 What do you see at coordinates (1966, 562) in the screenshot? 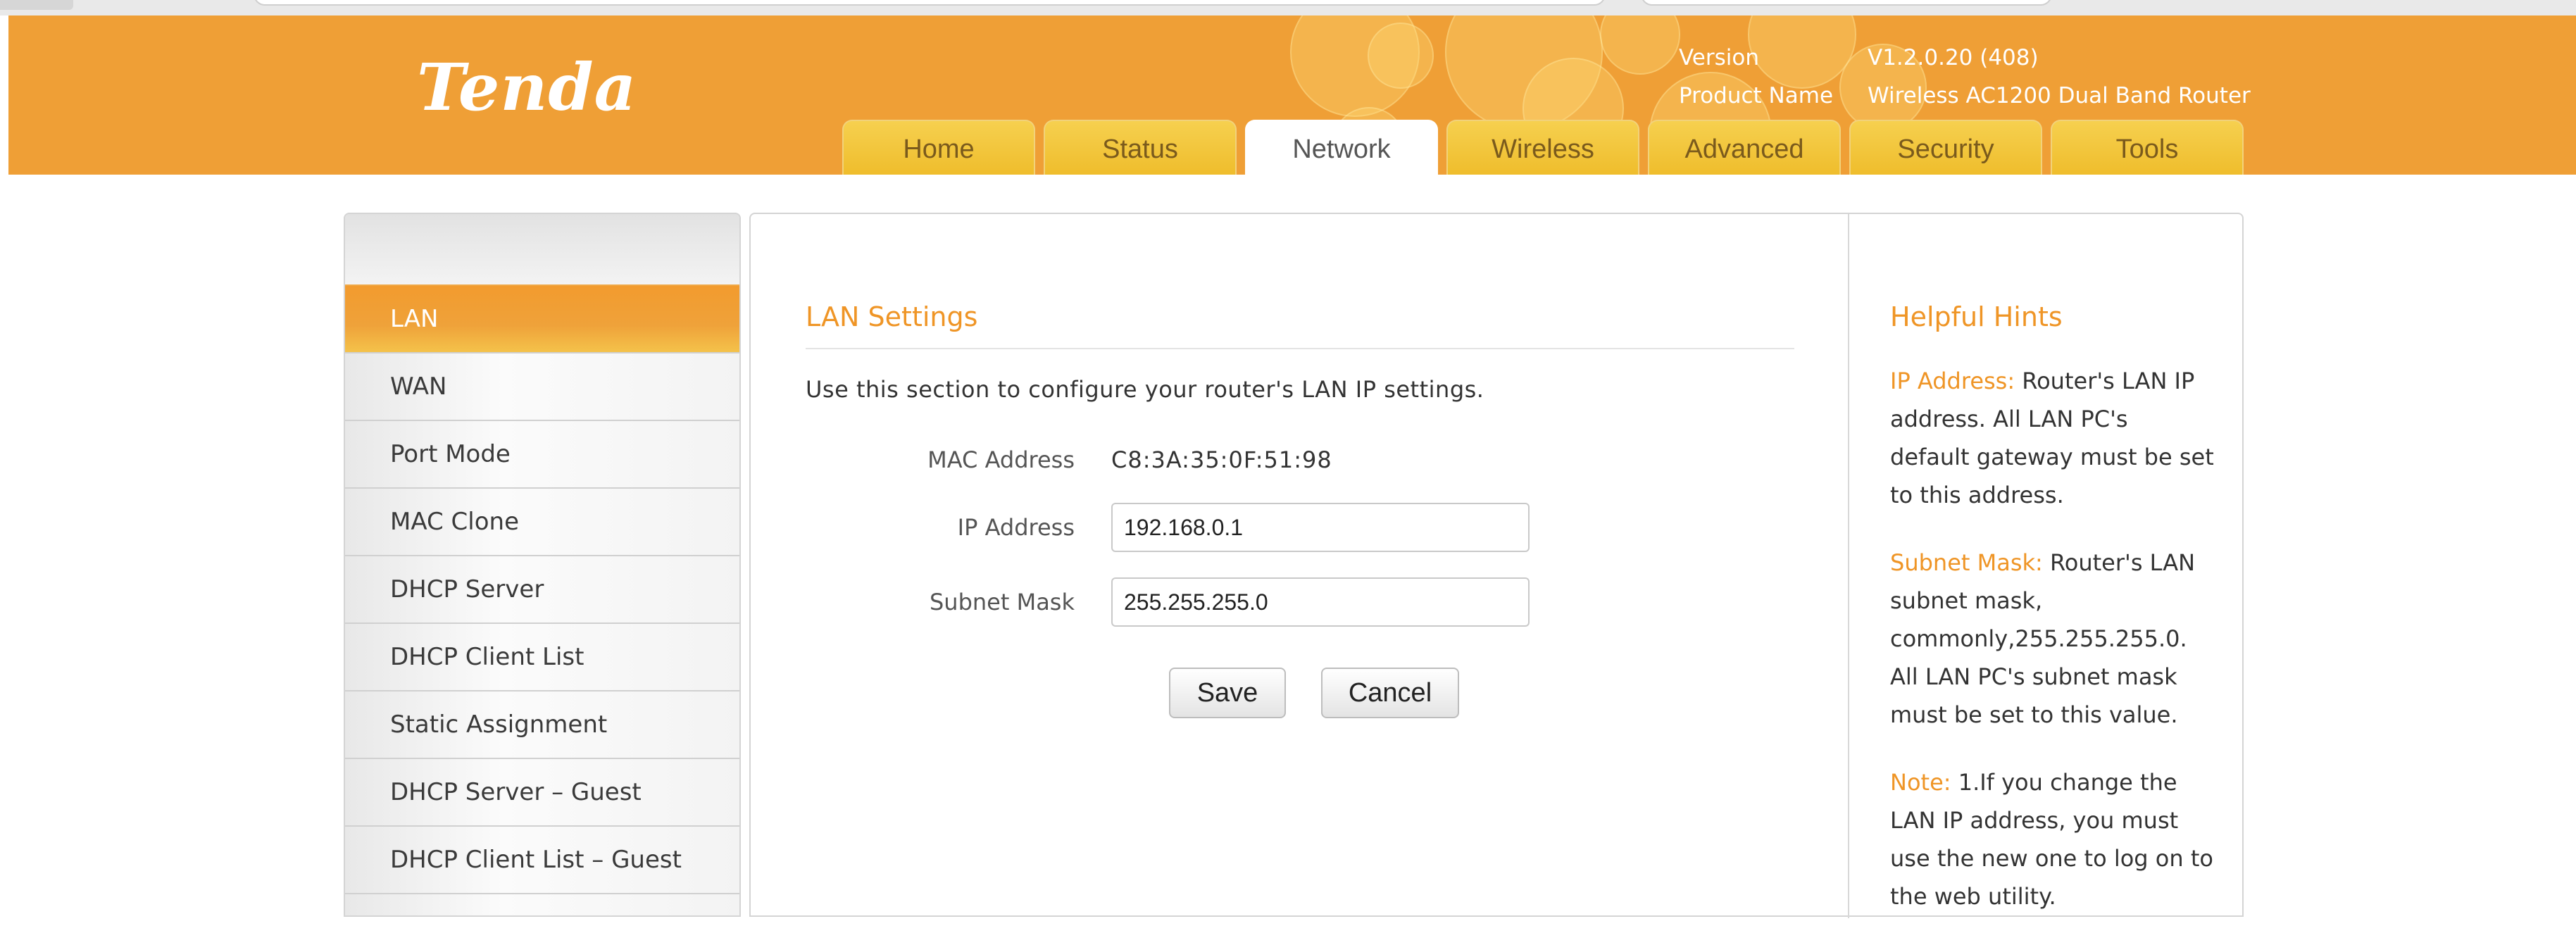
I see `hint-mask-key: Subnet Mask:` at bounding box center [1966, 562].